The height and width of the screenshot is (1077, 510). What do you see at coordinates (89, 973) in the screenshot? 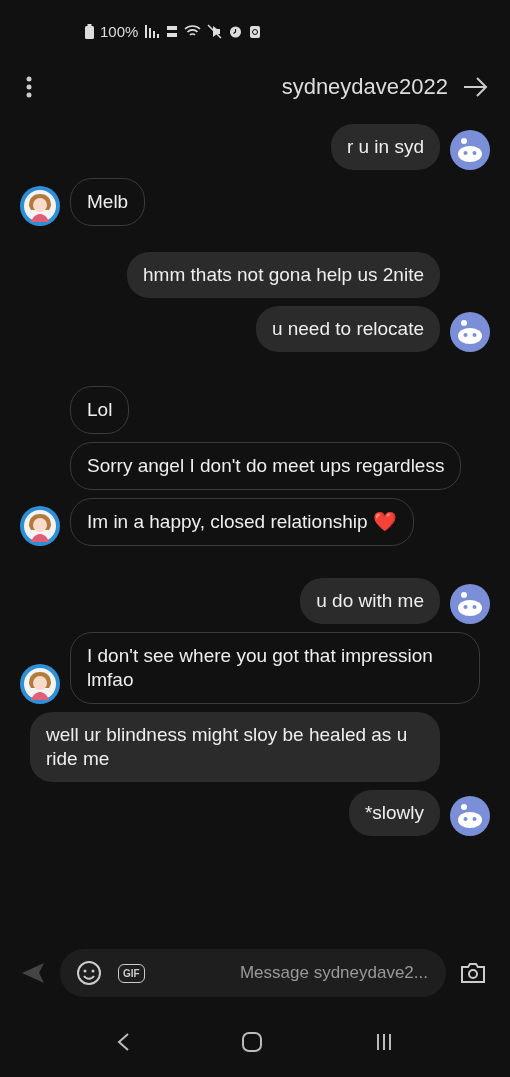
I see `emoji-icon` at bounding box center [89, 973].